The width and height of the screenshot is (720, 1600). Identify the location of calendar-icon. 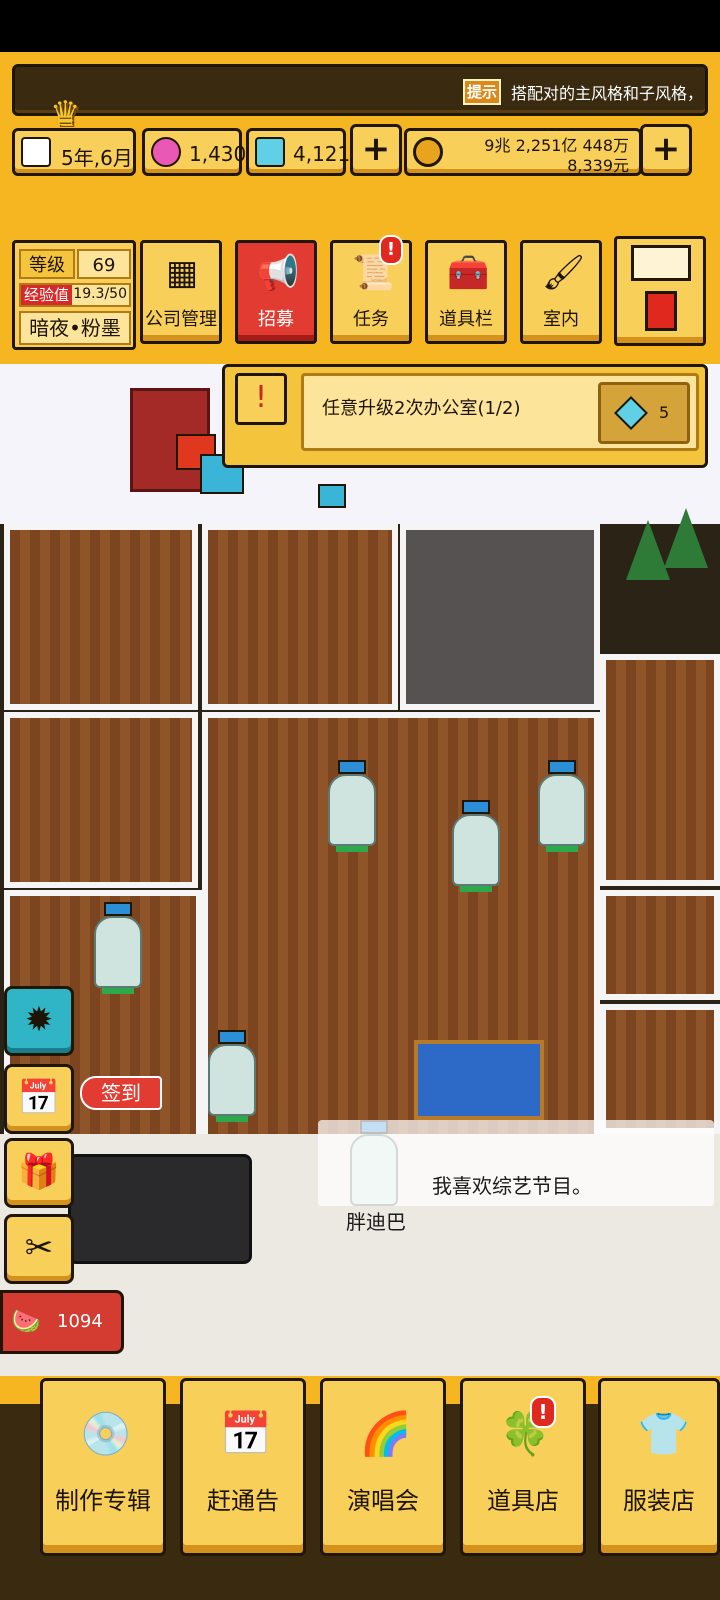
(36, 152).